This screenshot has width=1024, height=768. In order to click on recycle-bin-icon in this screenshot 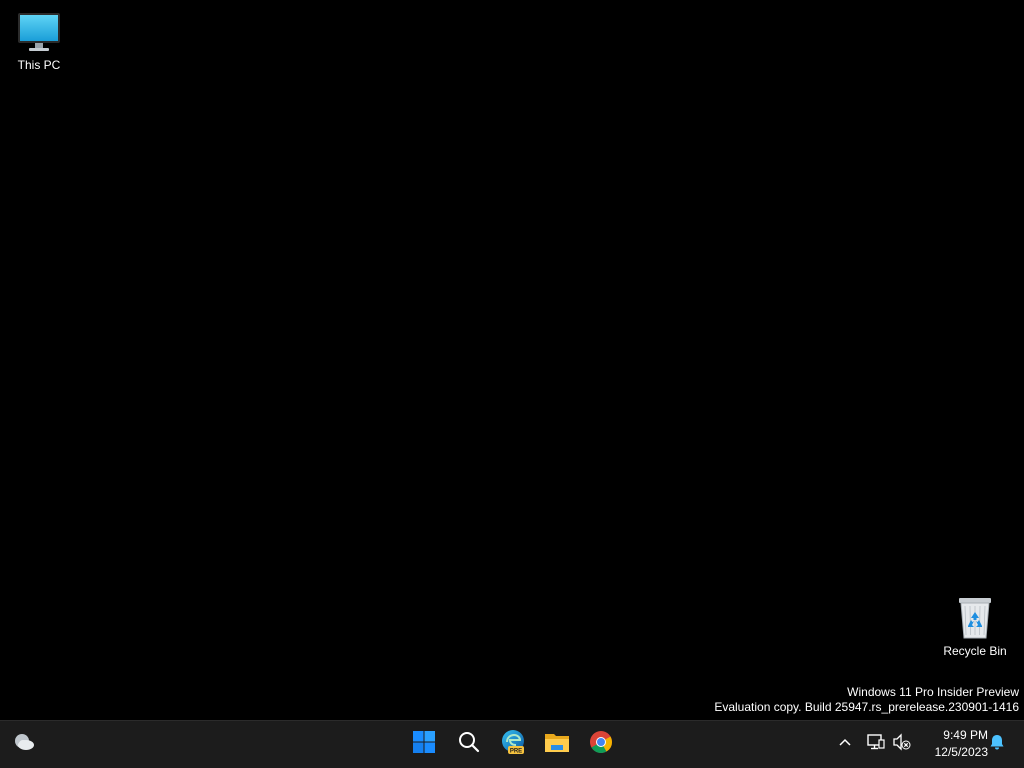, I will do `click(975, 618)`.